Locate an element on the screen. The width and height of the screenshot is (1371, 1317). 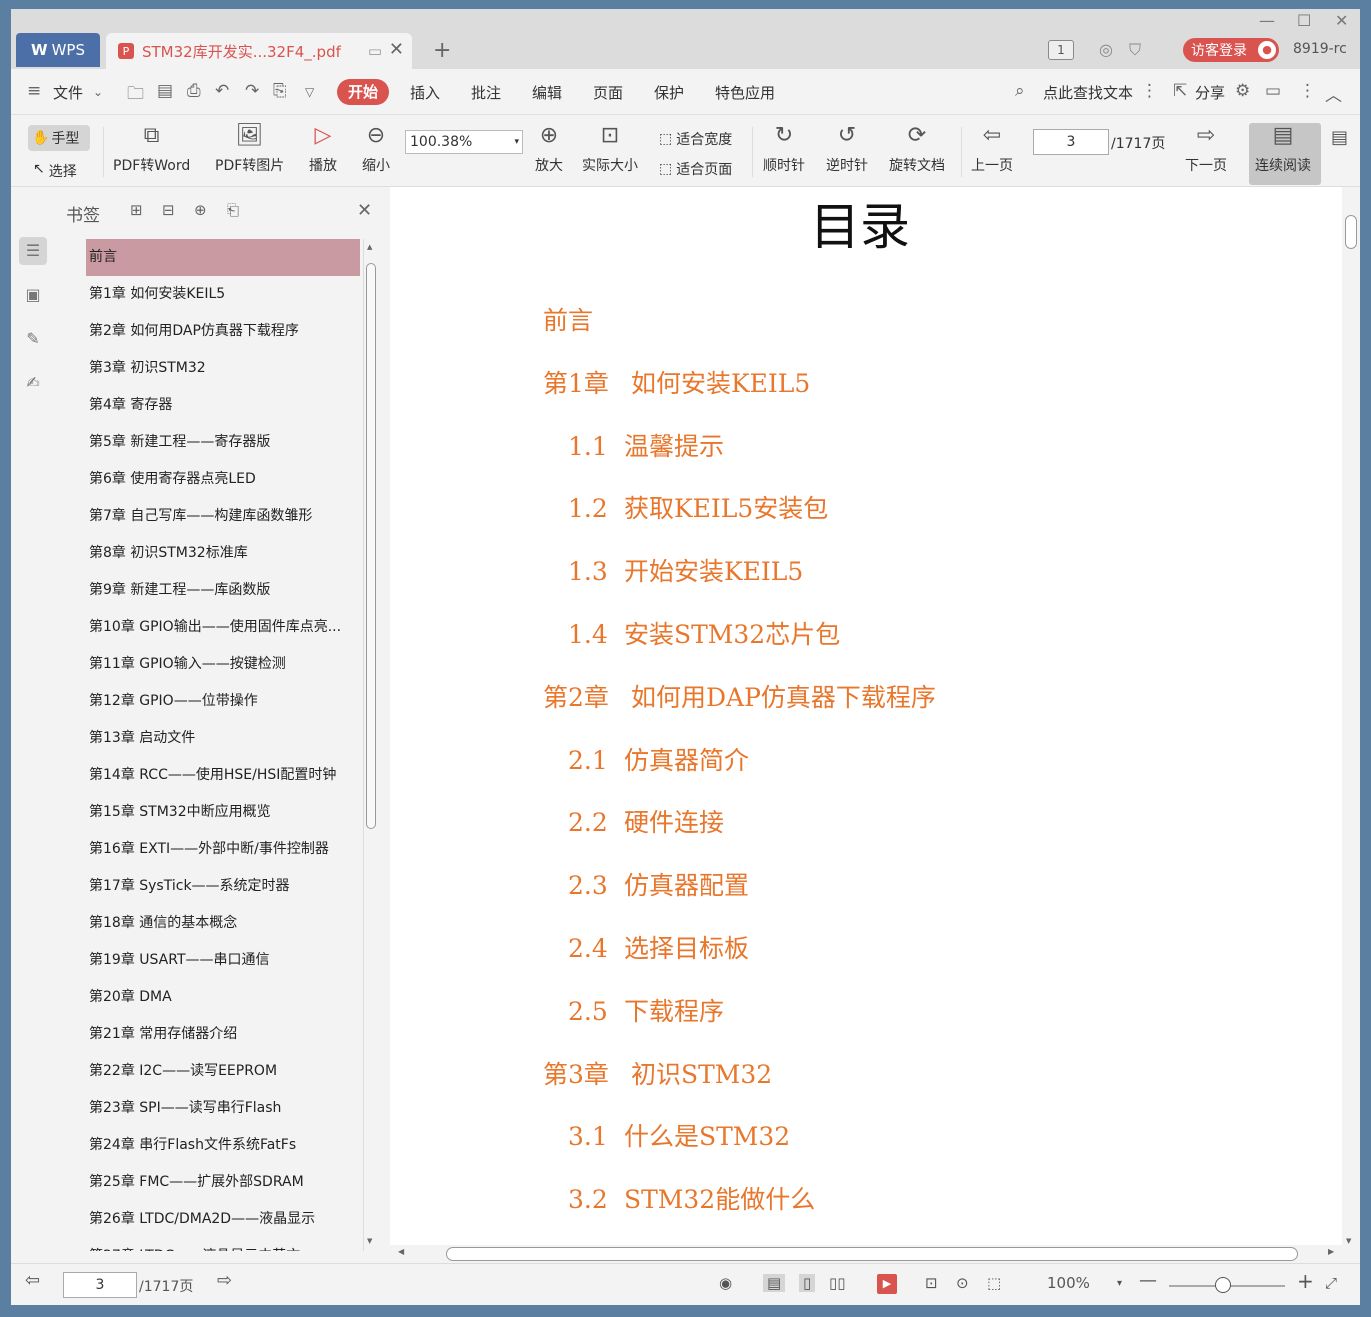
zoom-percentage: 100% is located at coordinates (1068, 1283).